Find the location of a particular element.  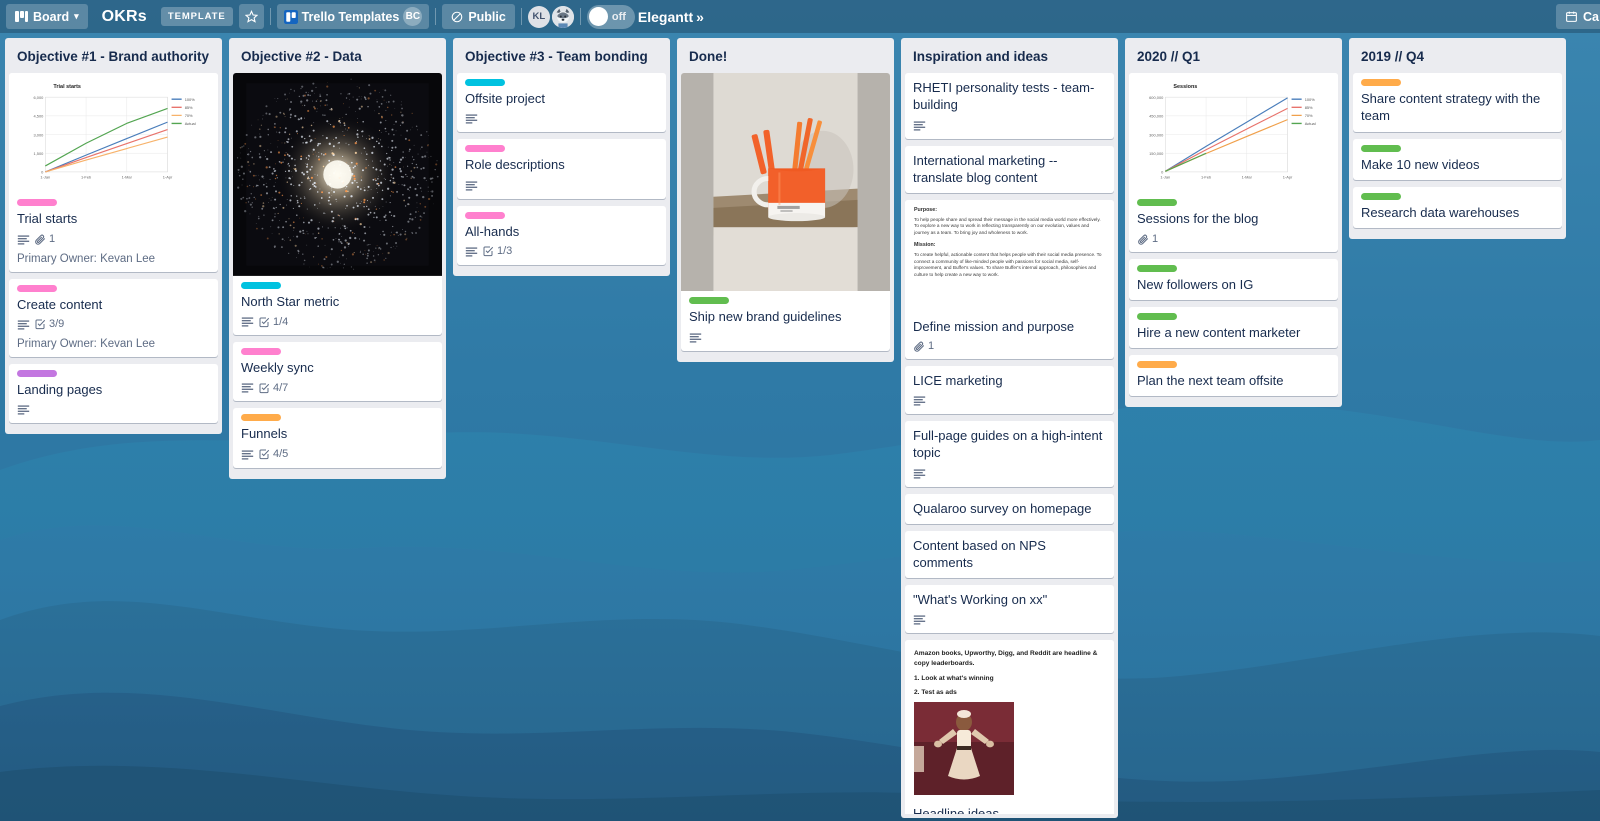

calendar-button: Ca is located at coordinates (1578, 16).